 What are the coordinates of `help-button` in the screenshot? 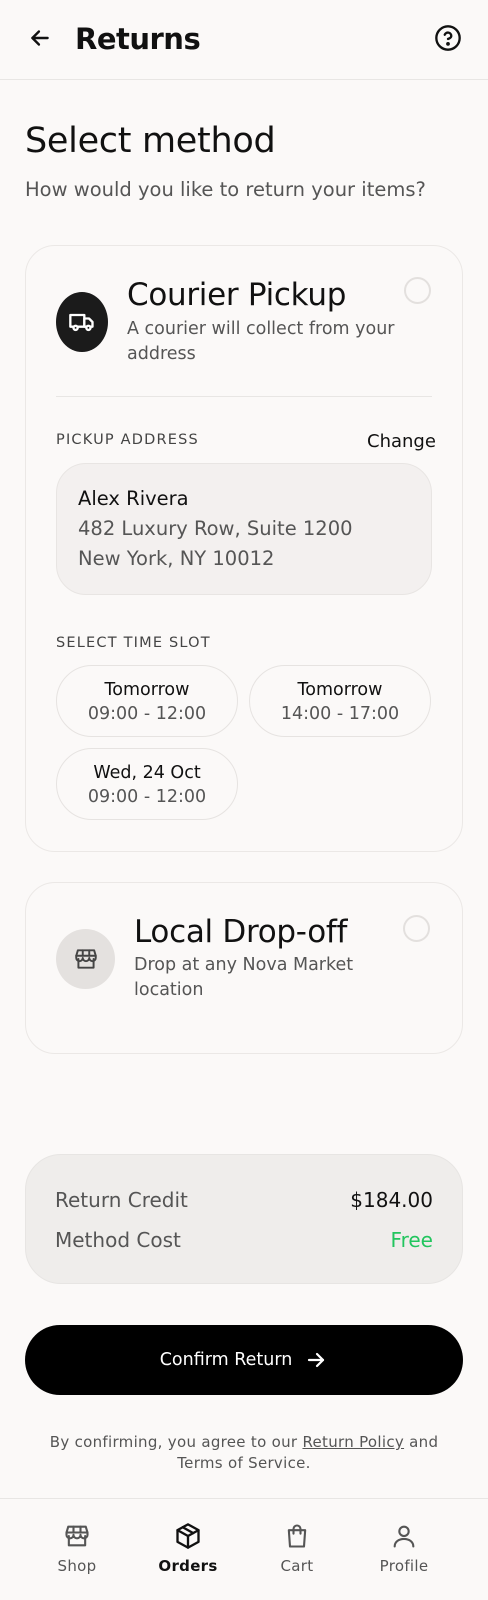 It's located at (448, 38).